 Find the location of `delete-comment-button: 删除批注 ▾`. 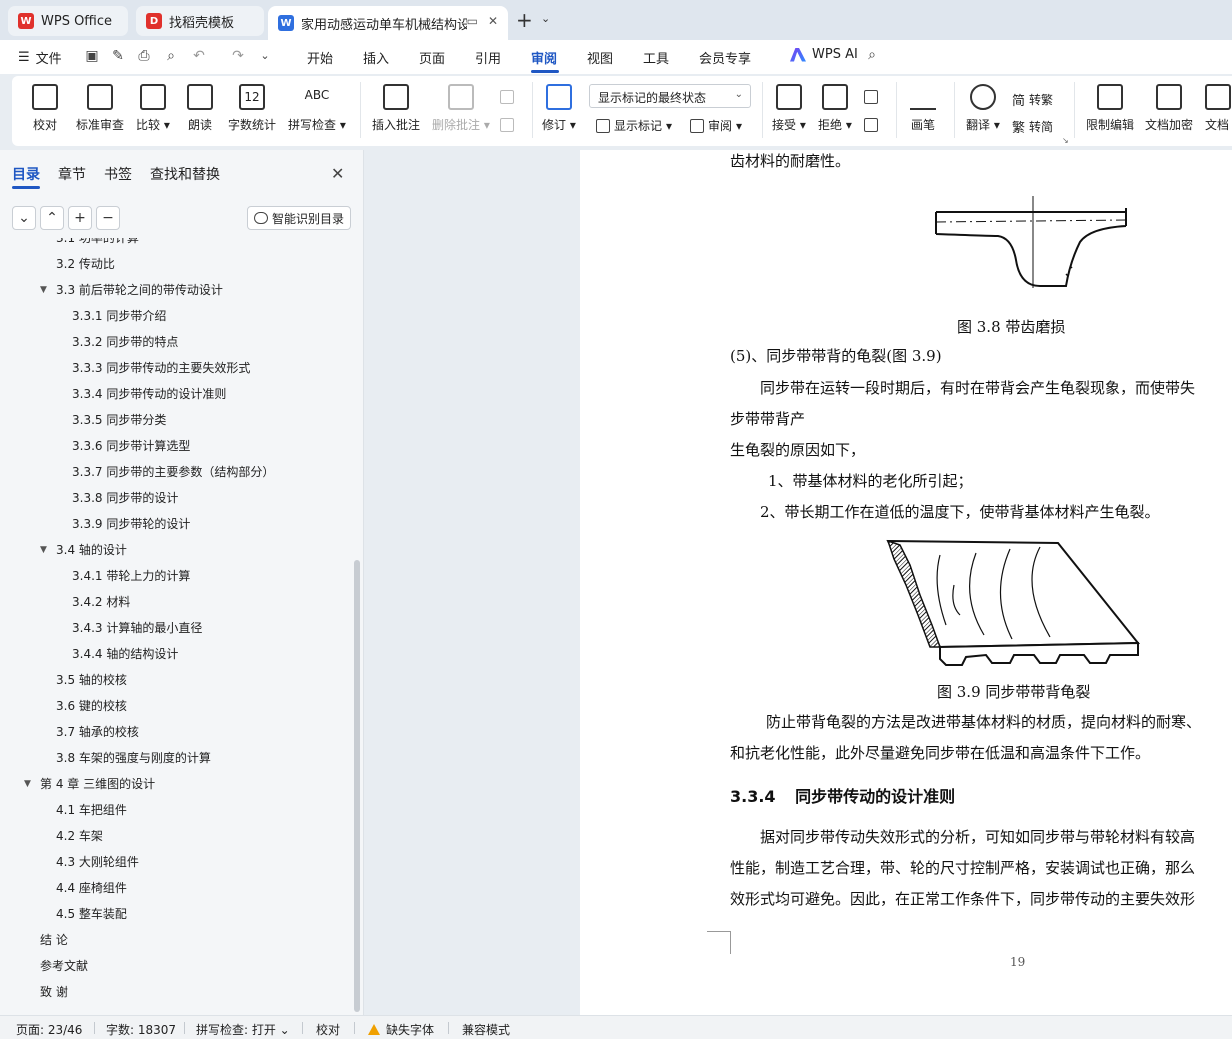

delete-comment-button: 删除批注 ▾ is located at coordinates (461, 108).